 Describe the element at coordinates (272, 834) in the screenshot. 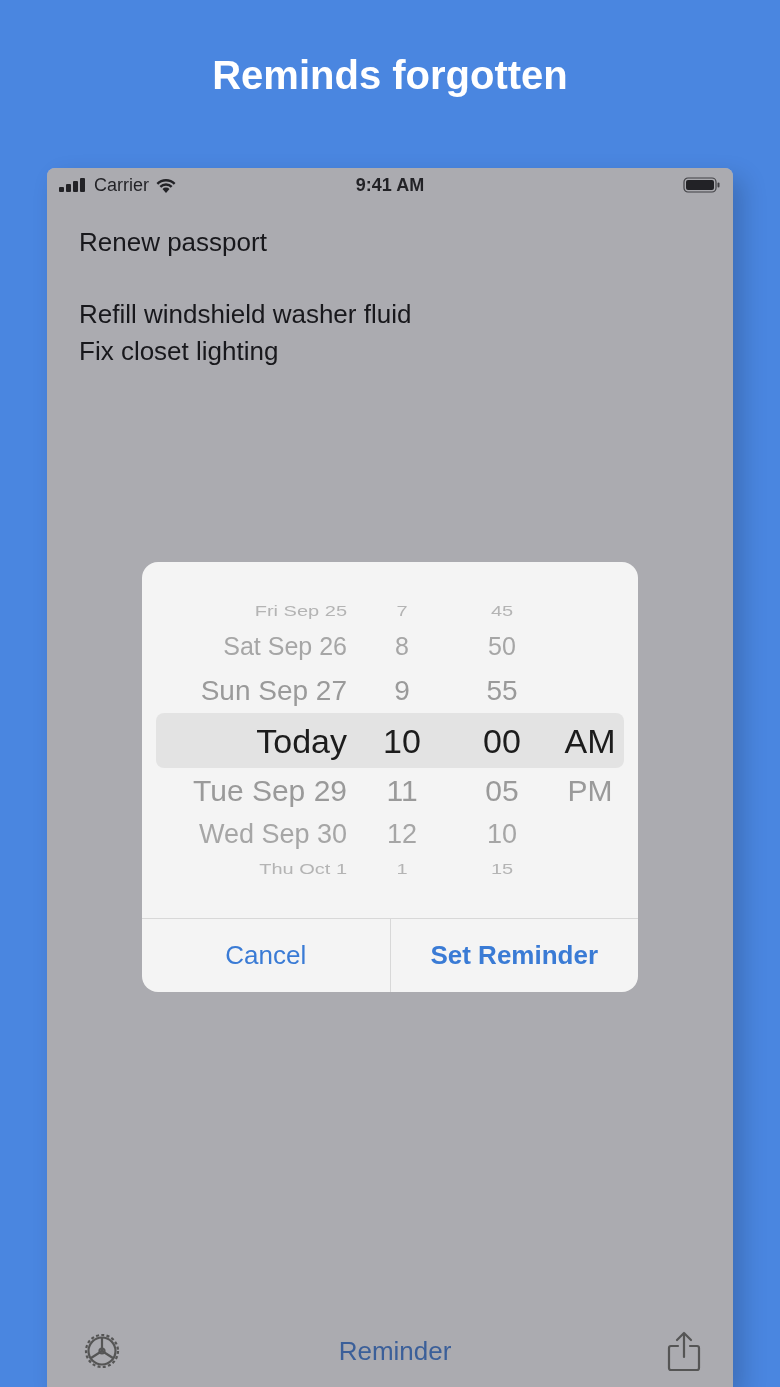

I see `picker-item: Wed Sep 30` at that location.